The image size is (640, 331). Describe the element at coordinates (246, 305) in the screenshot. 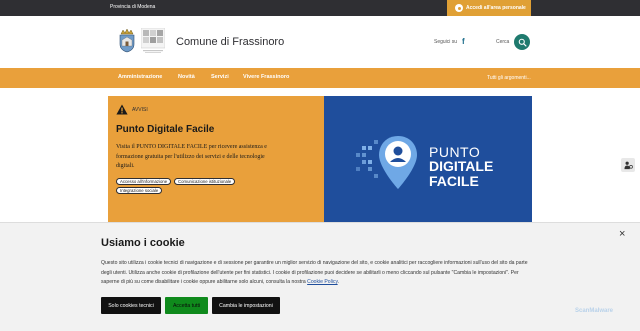

I see `change-settings-button: Cambia le impostazioni` at that location.